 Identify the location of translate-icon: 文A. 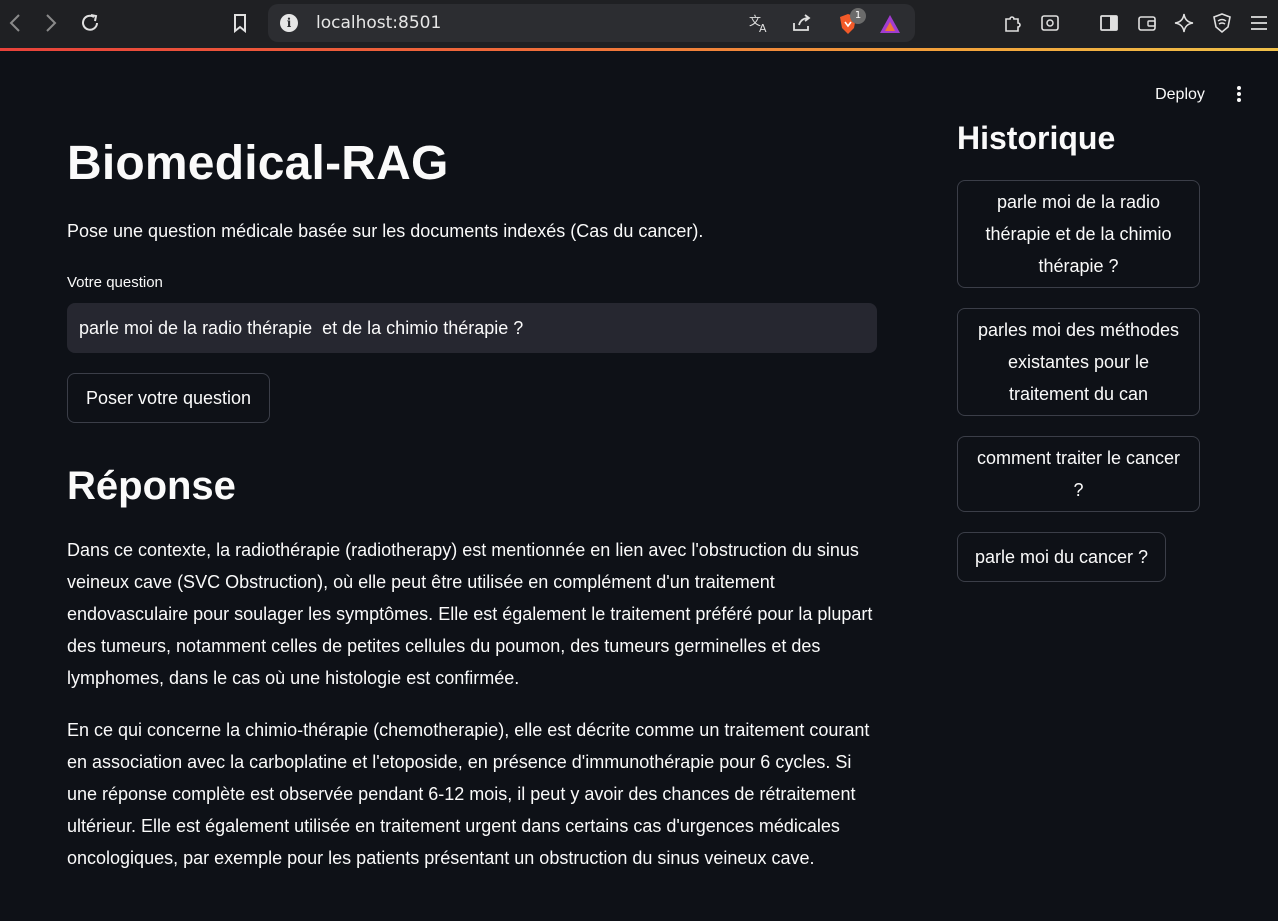
(760, 23).